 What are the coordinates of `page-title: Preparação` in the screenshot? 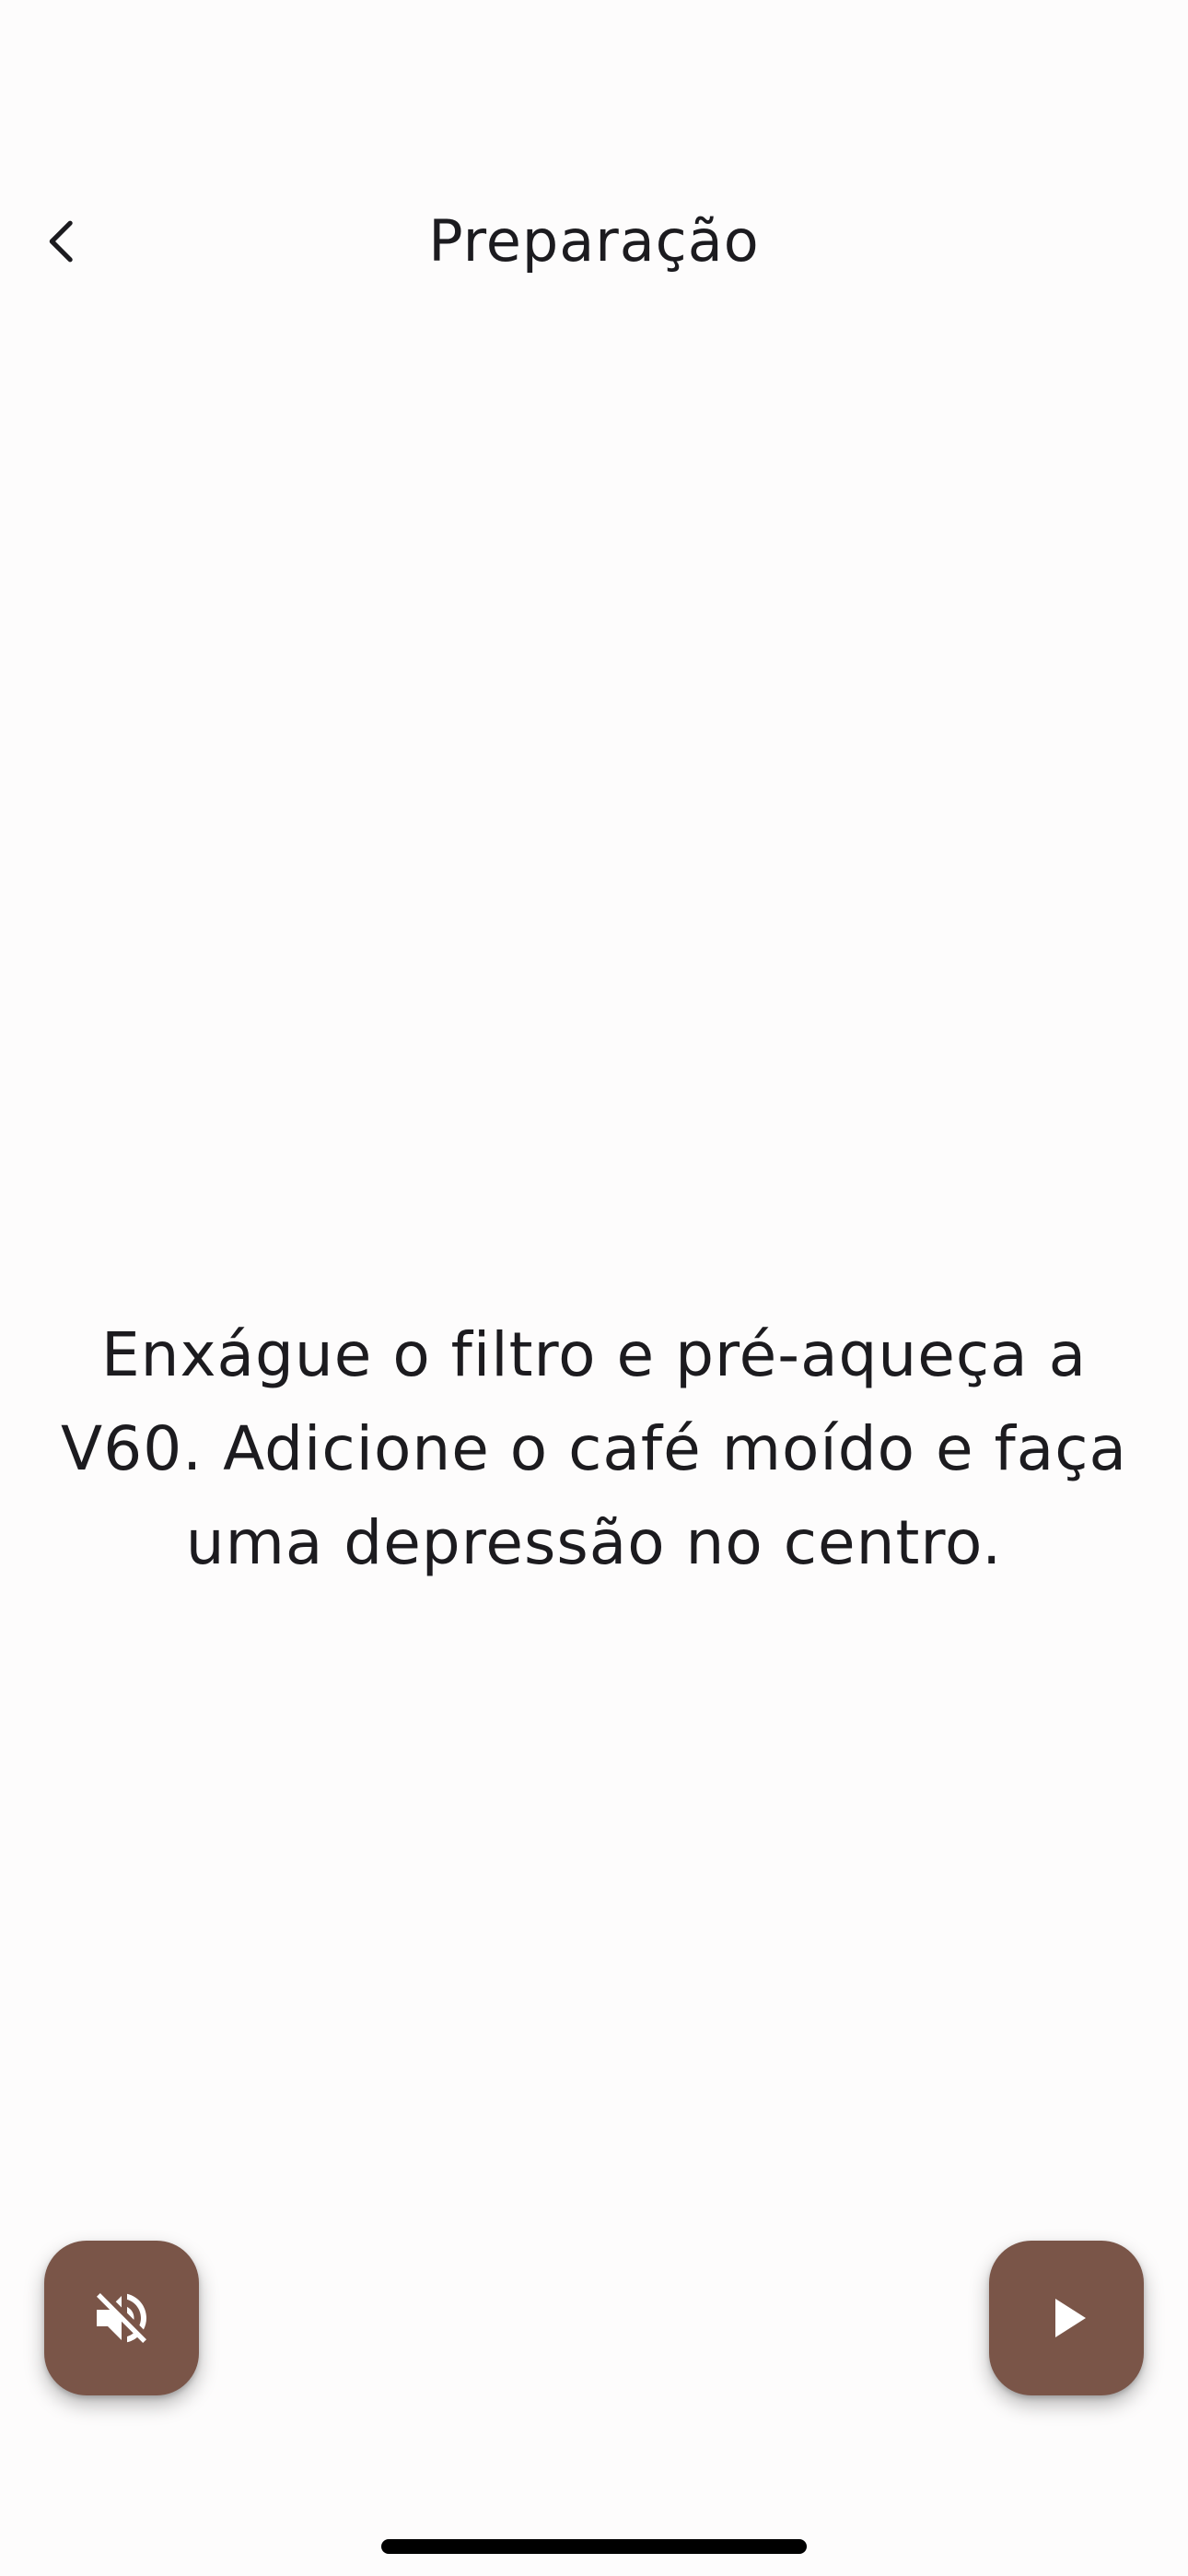 It's located at (594, 241).